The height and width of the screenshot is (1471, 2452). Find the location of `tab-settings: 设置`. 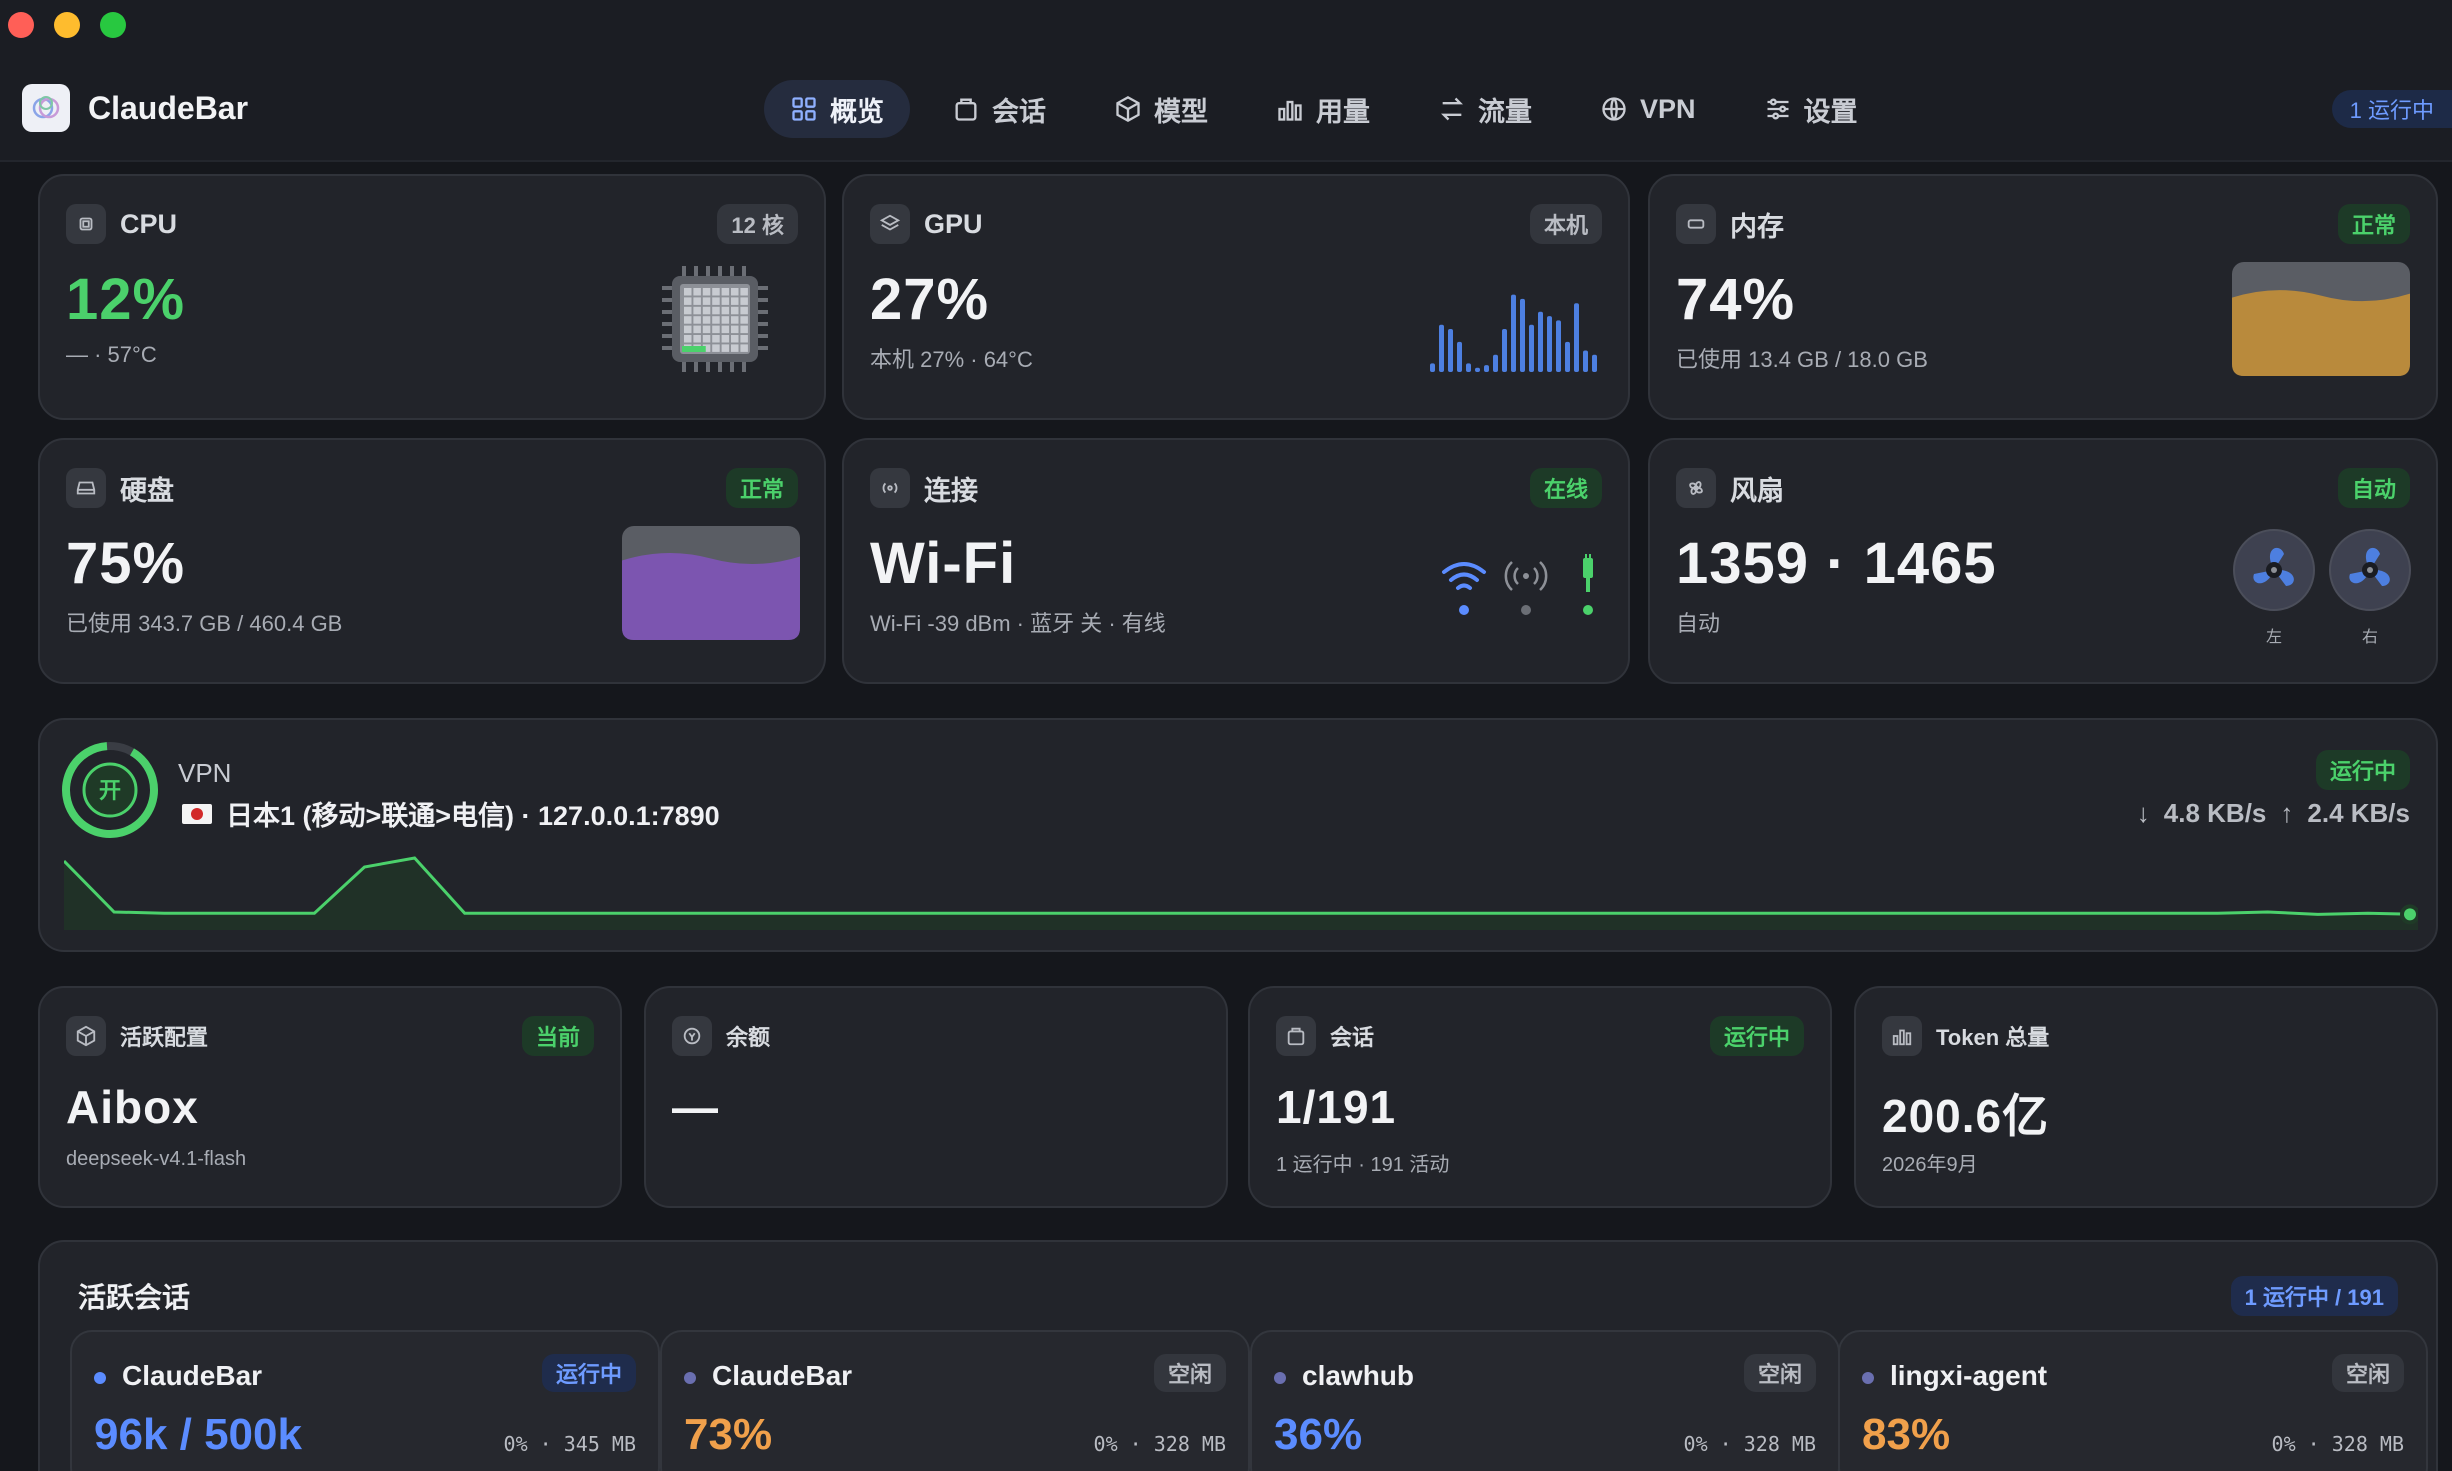

tab-settings: 设置 is located at coordinates (1811, 109).